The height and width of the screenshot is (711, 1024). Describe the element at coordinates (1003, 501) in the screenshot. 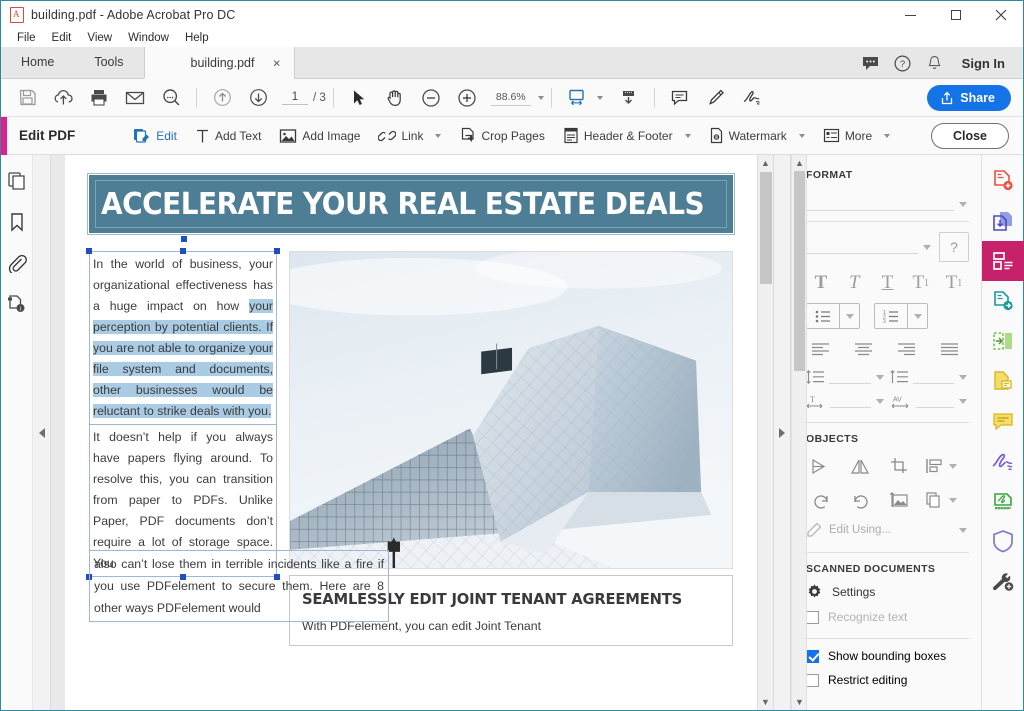

I see `send-for-signature-icon` at that location.